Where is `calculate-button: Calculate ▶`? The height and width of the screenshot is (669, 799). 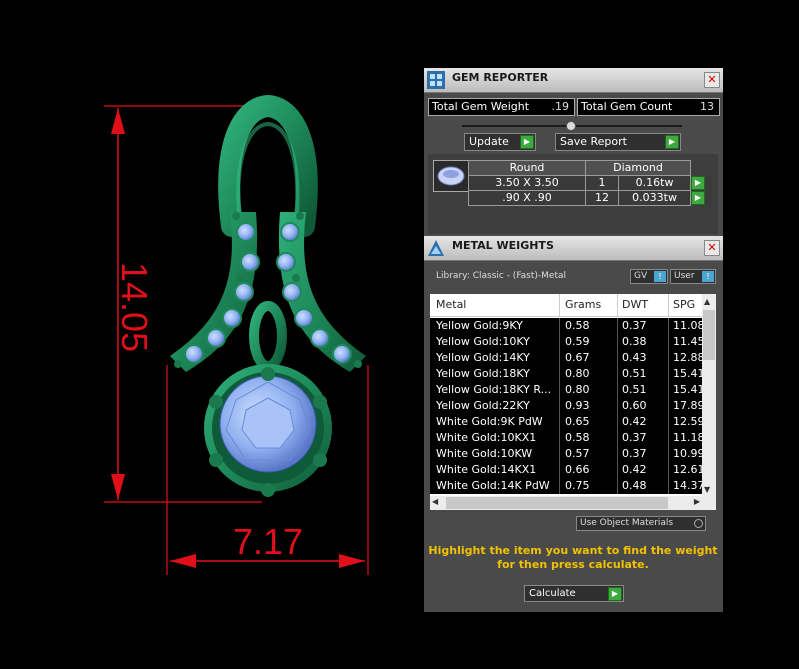 calculate-button: Calculate ▶ is located at coordinates (574, 593).